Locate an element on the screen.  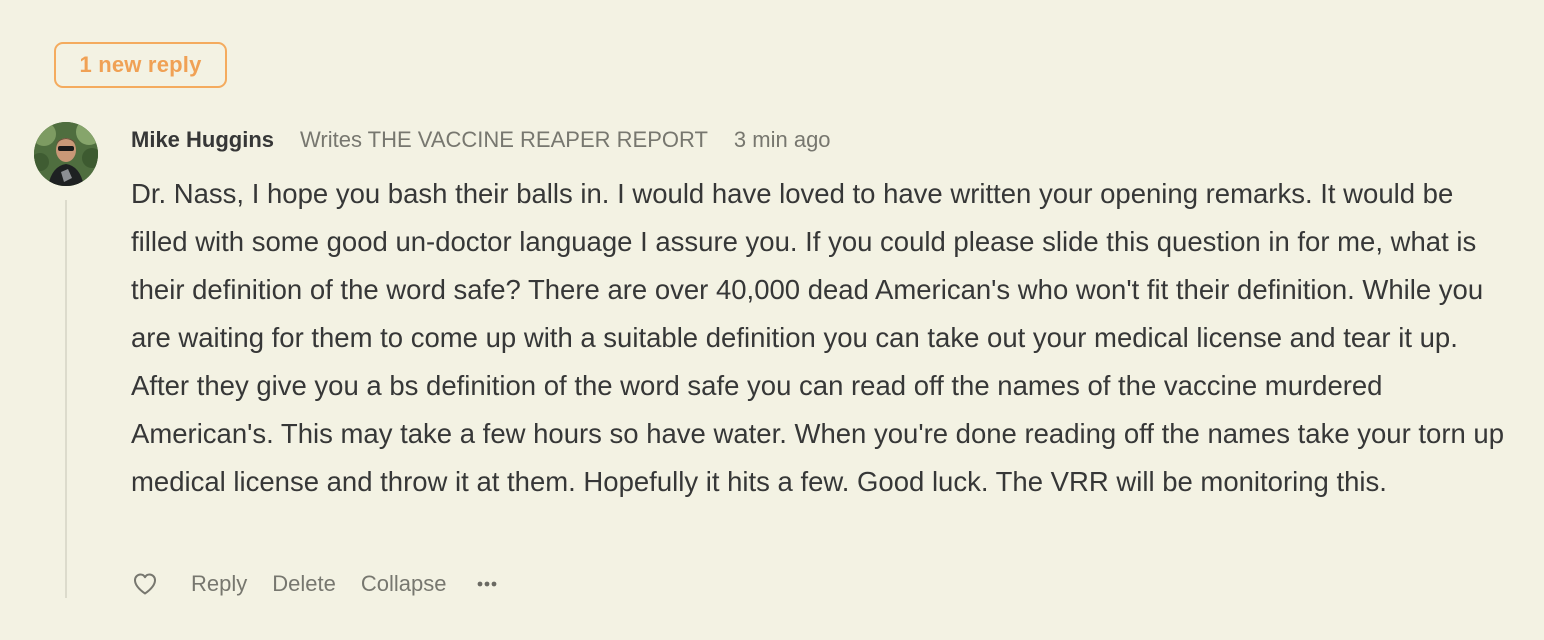
avatar is located at coordinates (66, 154).